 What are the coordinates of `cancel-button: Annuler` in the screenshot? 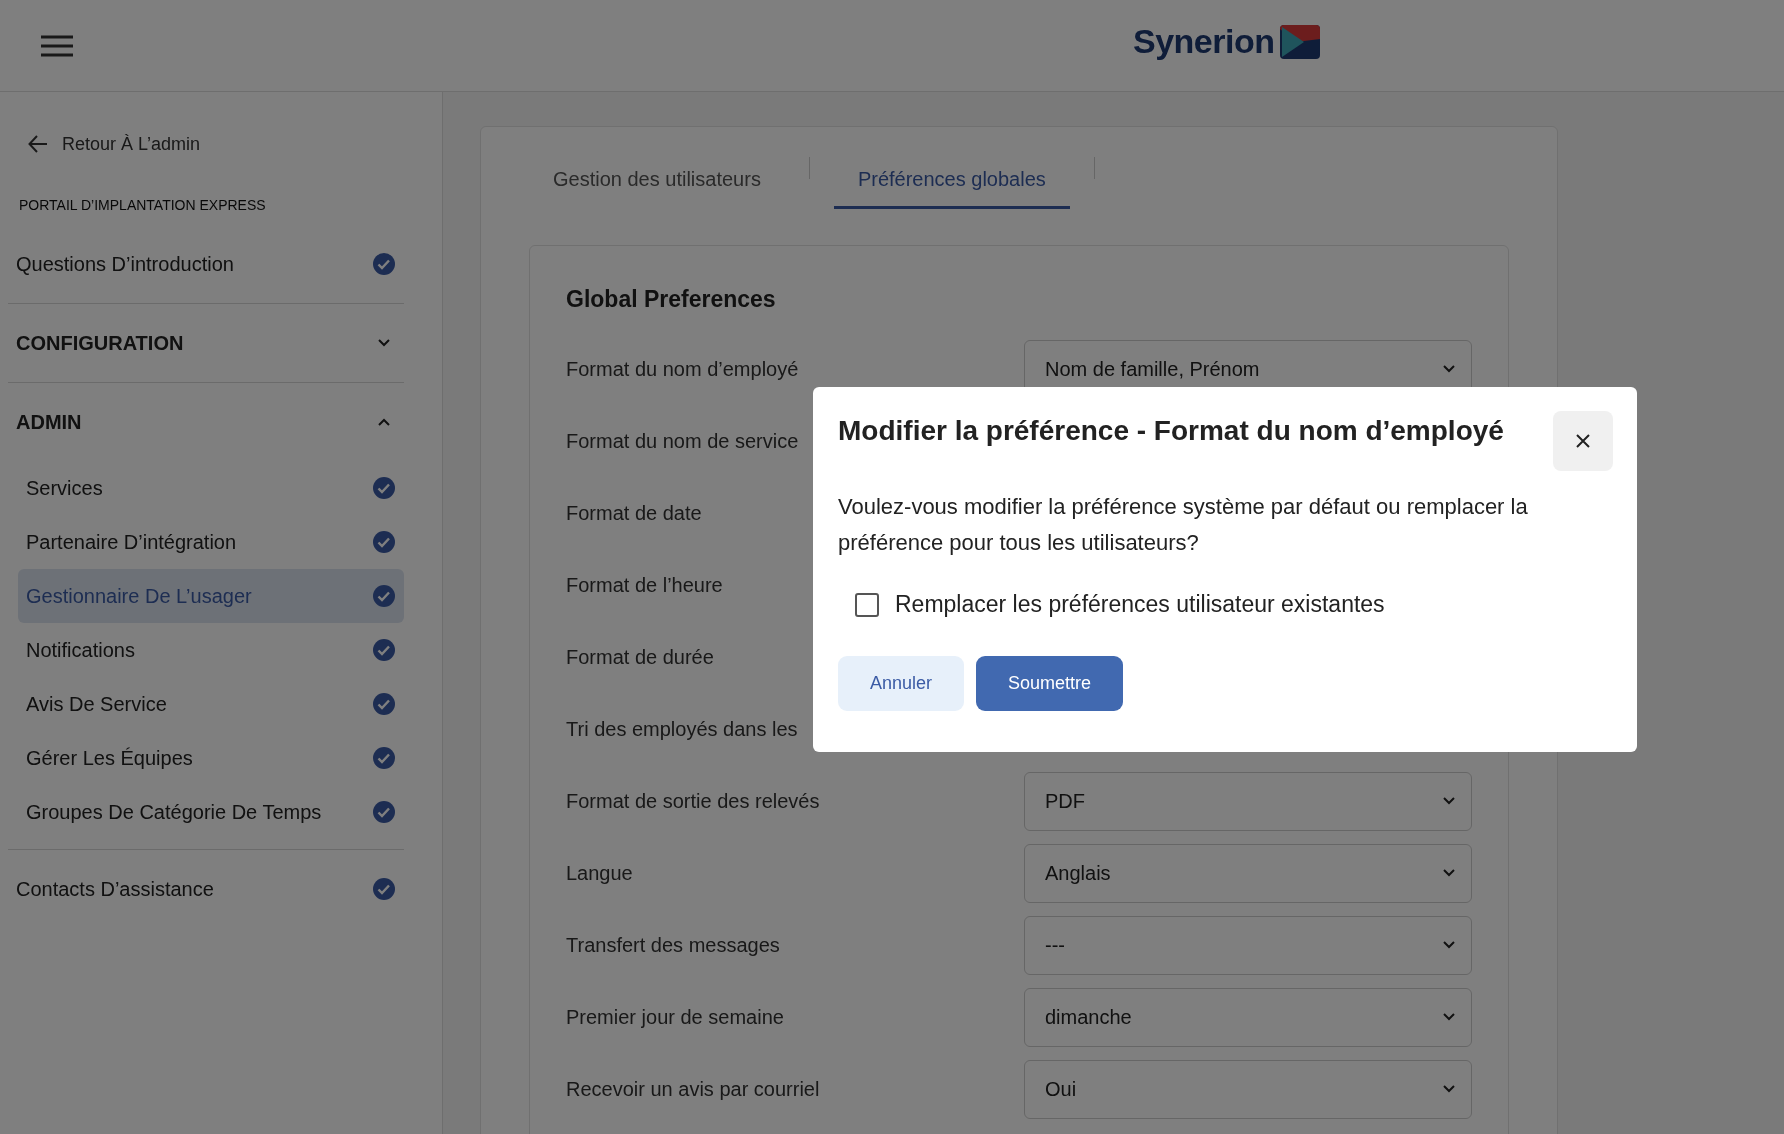 It's located at (901, 683).